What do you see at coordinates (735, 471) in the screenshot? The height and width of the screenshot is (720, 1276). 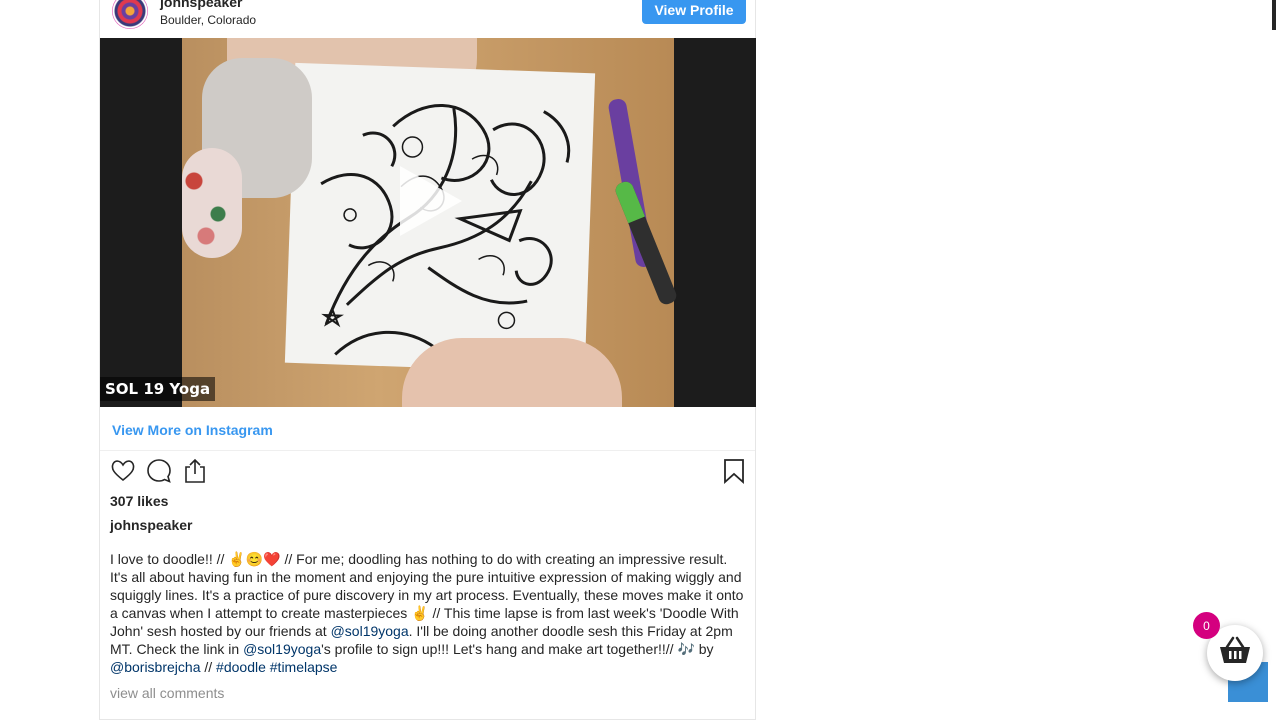 I see `bookmark-icon` at bounding box center [735, 471].